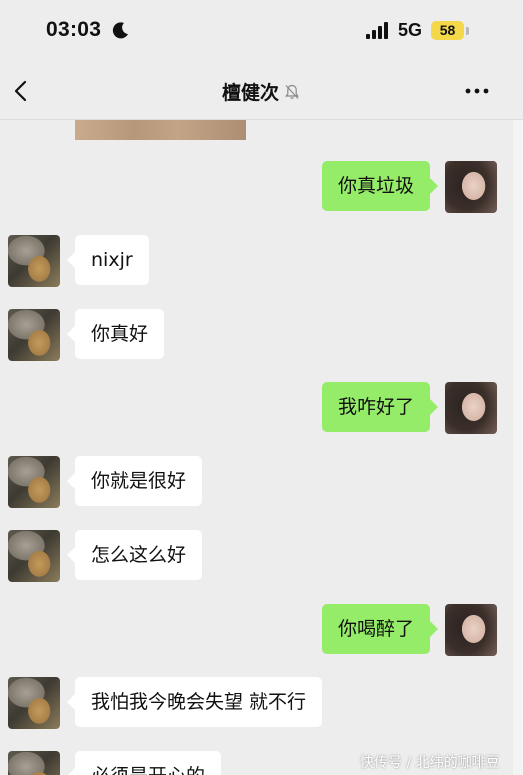  I want to click on message-bubble: 你喝醉了, so click(375, 629).